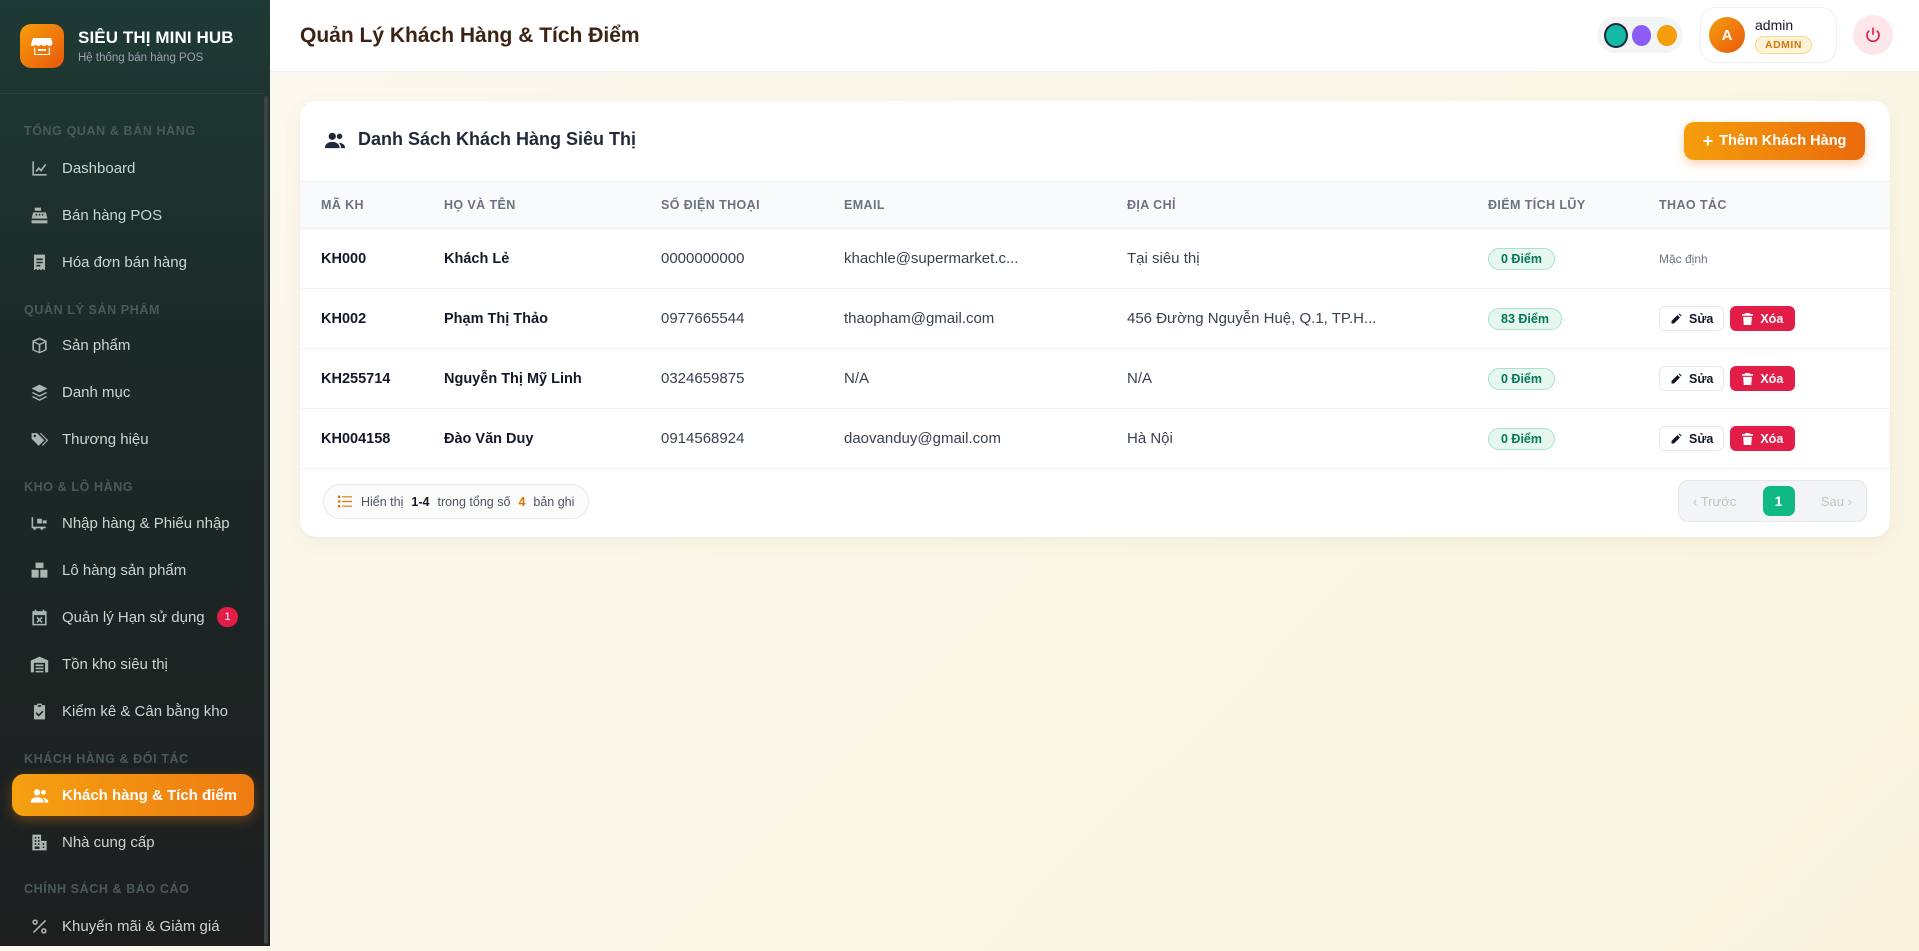 The height and width of the screenshot is (951, 1919). Describe the element at coordinates (124, 570) in the screenshot. I see `sidebar-item-label: Lô hàng sản phẩm` at that location.